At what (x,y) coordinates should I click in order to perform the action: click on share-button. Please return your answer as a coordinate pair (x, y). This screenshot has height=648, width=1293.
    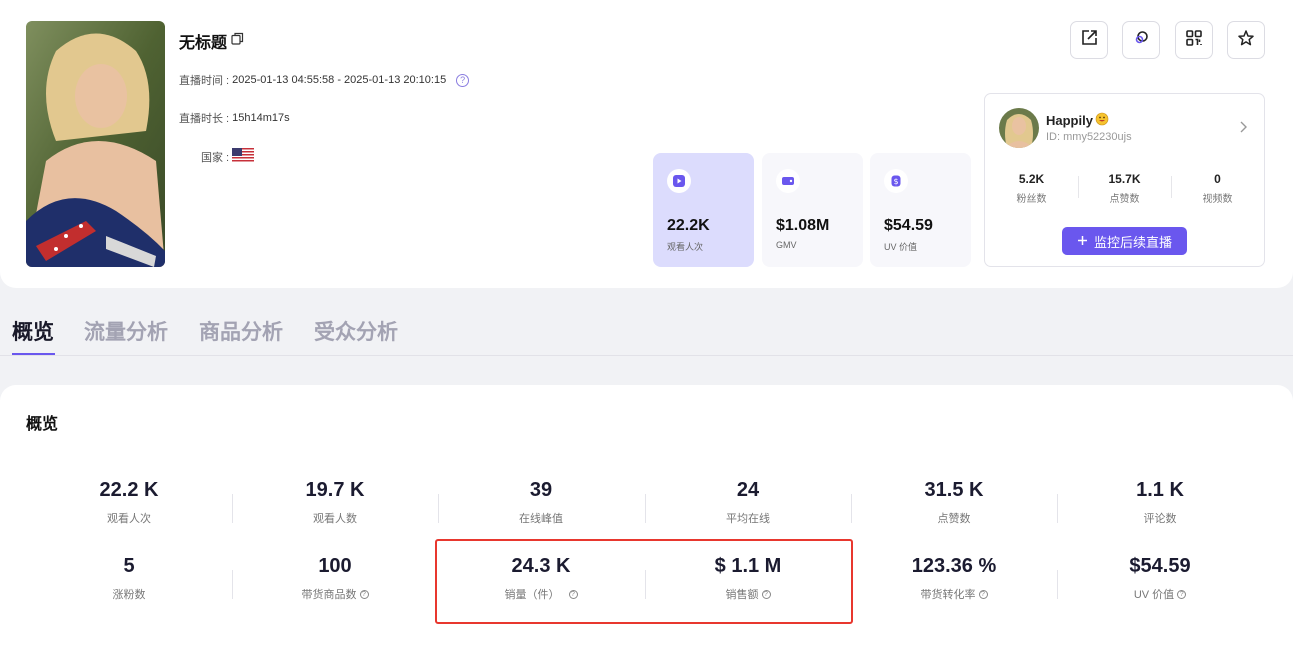
    Looking at the image, I should click on (1089, 40).